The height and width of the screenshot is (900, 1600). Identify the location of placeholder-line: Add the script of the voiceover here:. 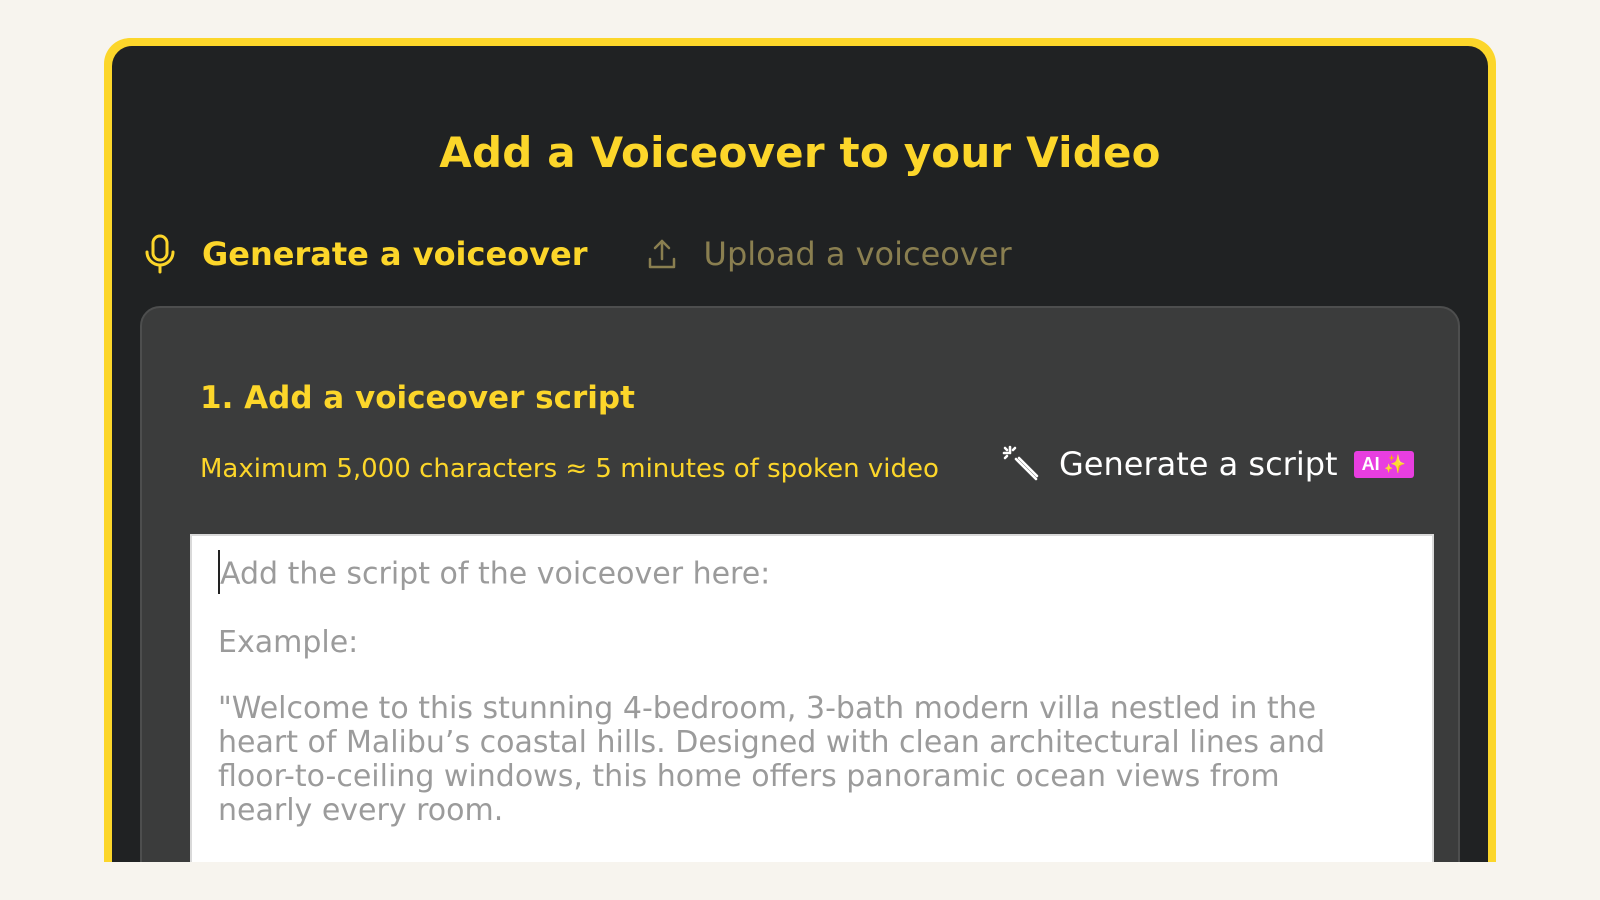
(495, 574).